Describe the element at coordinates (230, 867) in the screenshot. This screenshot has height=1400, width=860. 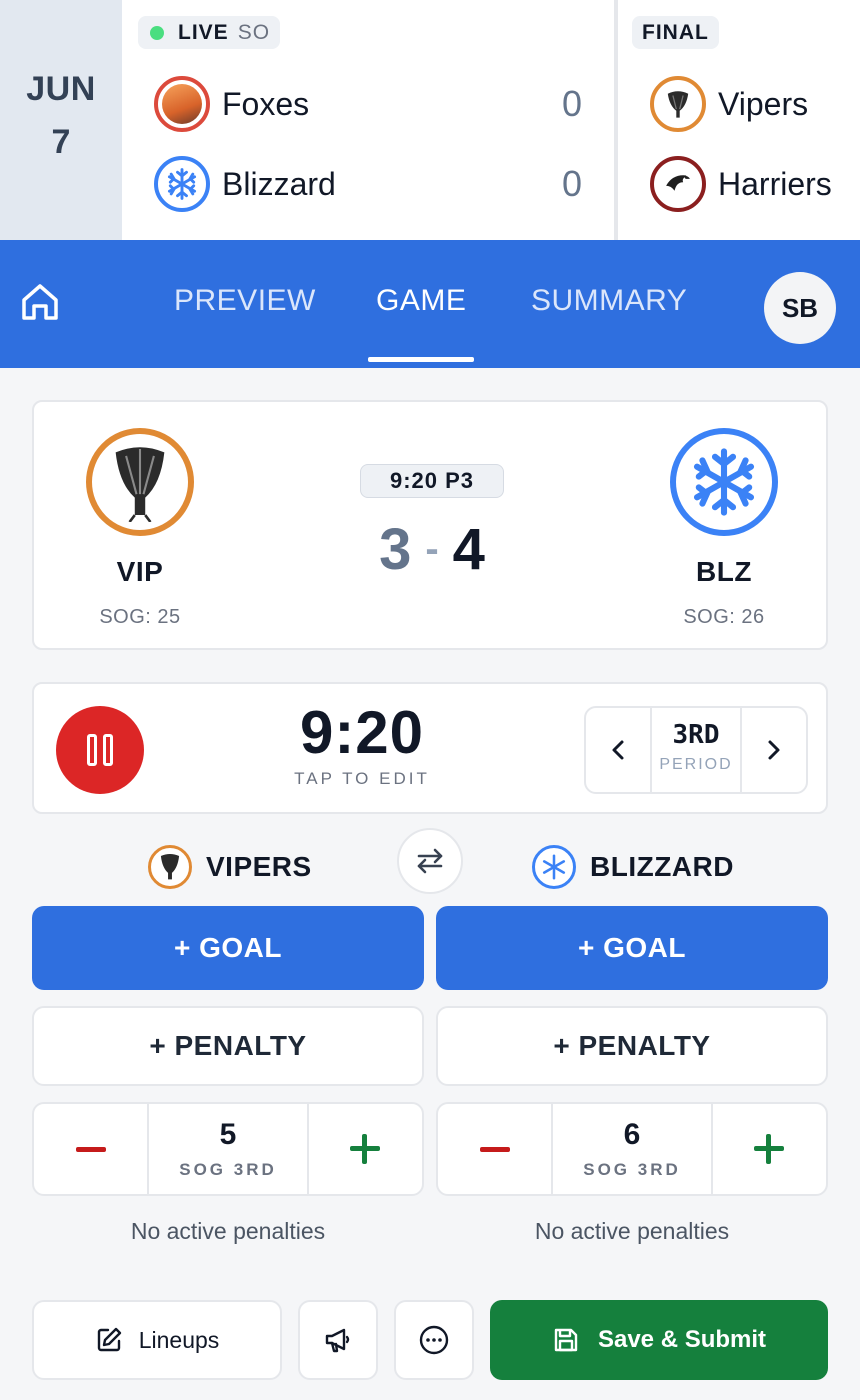
I see `left-team-header: VIPERS` at that location.